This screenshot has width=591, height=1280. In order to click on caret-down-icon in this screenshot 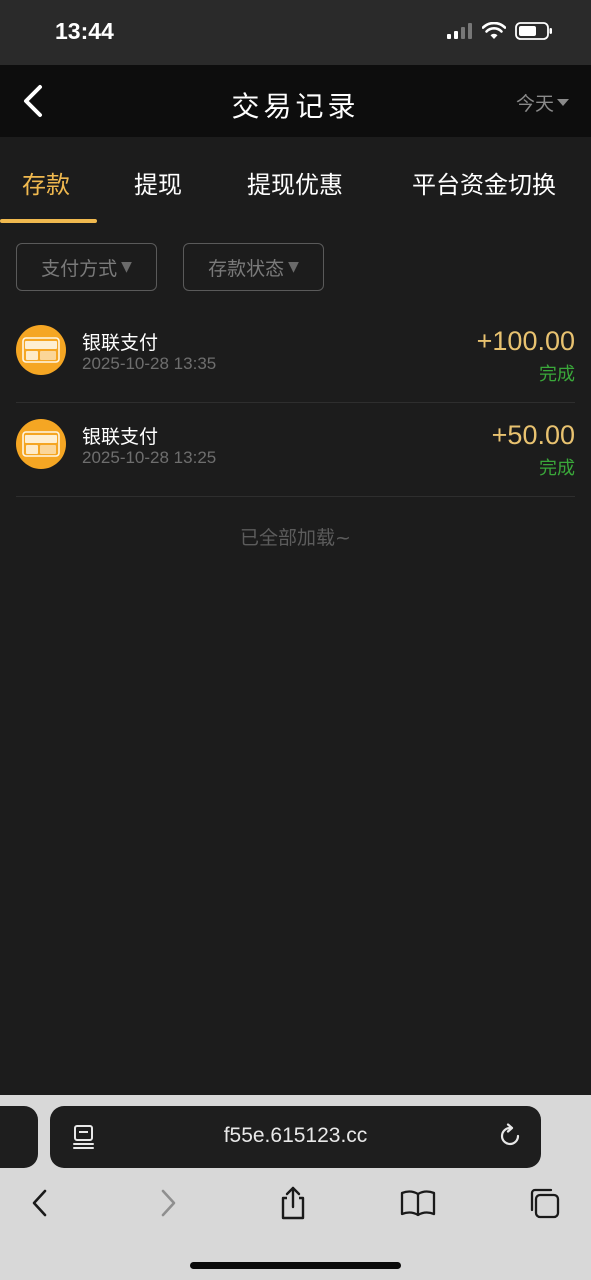, I will do `click(563, 102)`.